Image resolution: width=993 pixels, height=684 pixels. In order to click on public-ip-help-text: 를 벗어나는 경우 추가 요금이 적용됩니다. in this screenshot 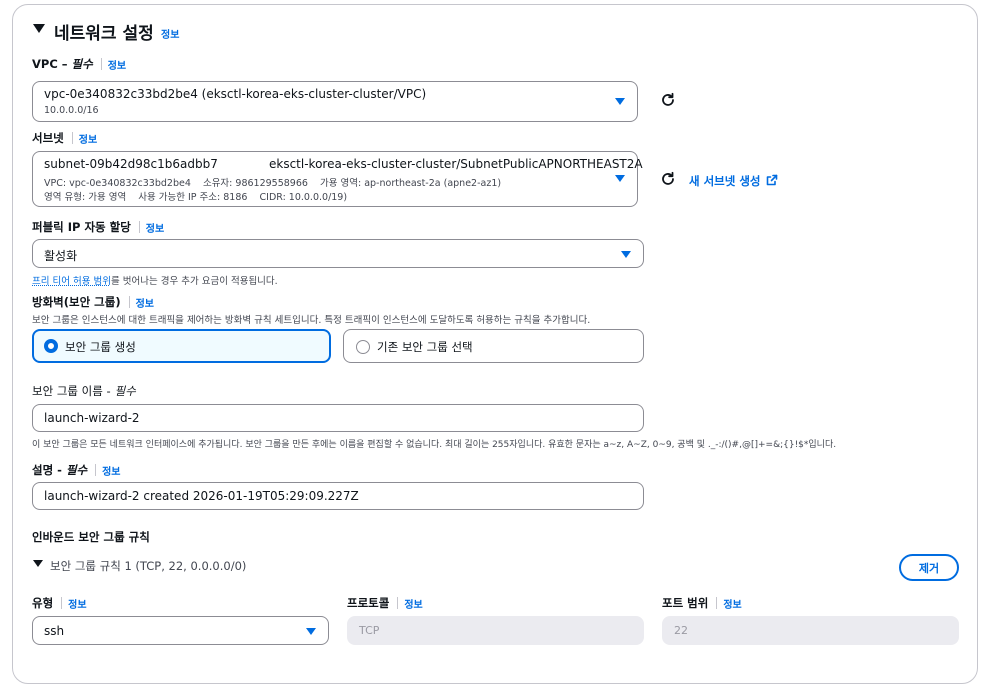, I will do `click(194, 281)`.